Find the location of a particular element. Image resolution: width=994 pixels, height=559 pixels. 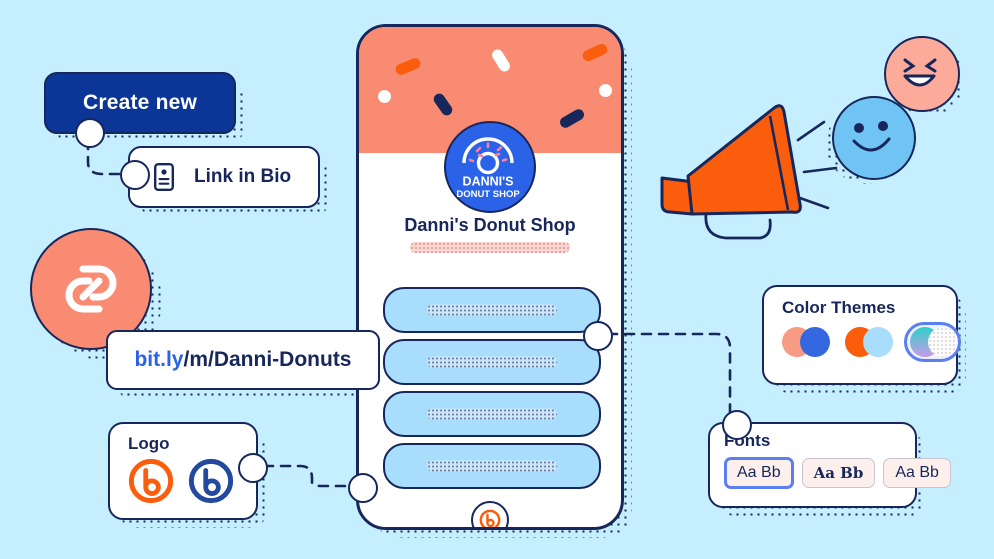

logo-line2: DONUT SHOP is located at coordinates (488, 194).